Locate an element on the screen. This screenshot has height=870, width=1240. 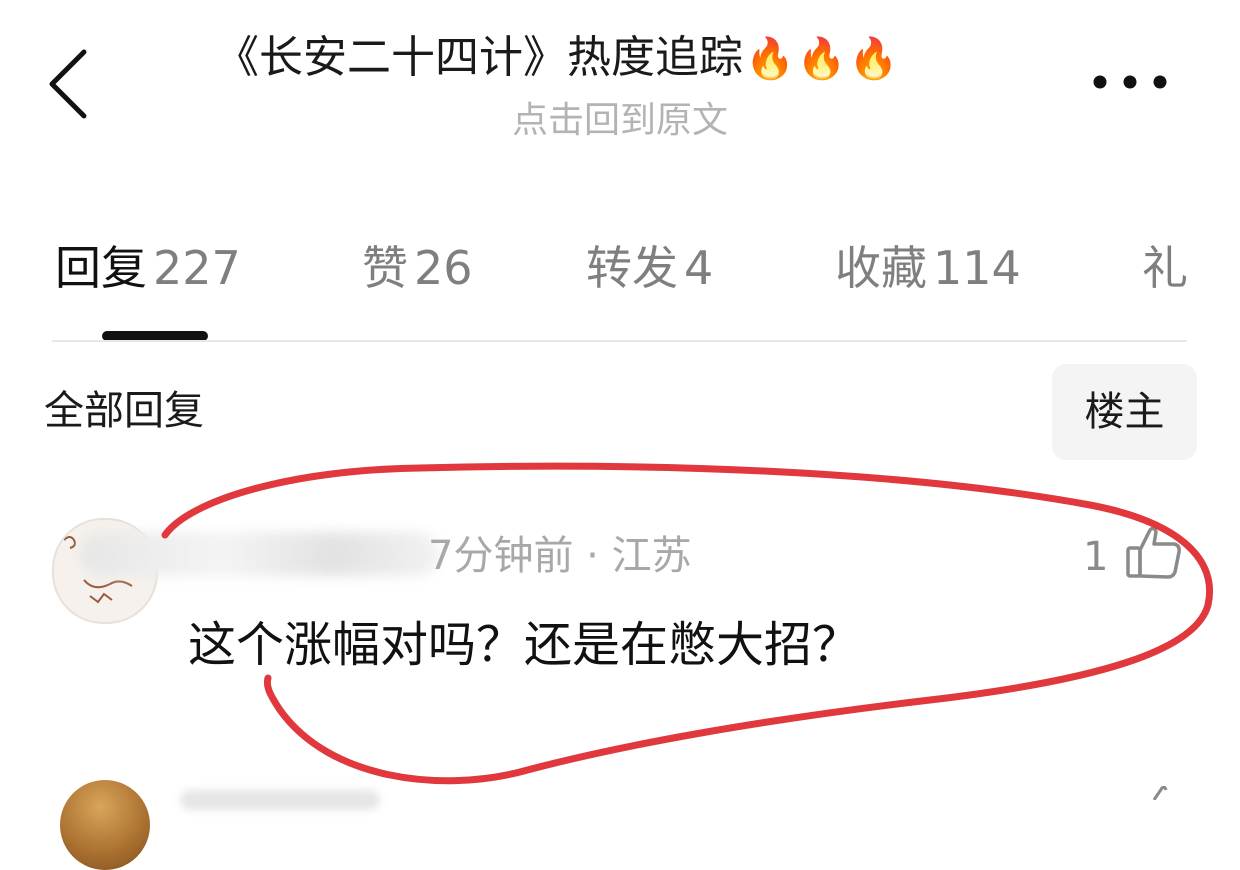
tab-label: 收藏 is located at coordinates (881, 268).